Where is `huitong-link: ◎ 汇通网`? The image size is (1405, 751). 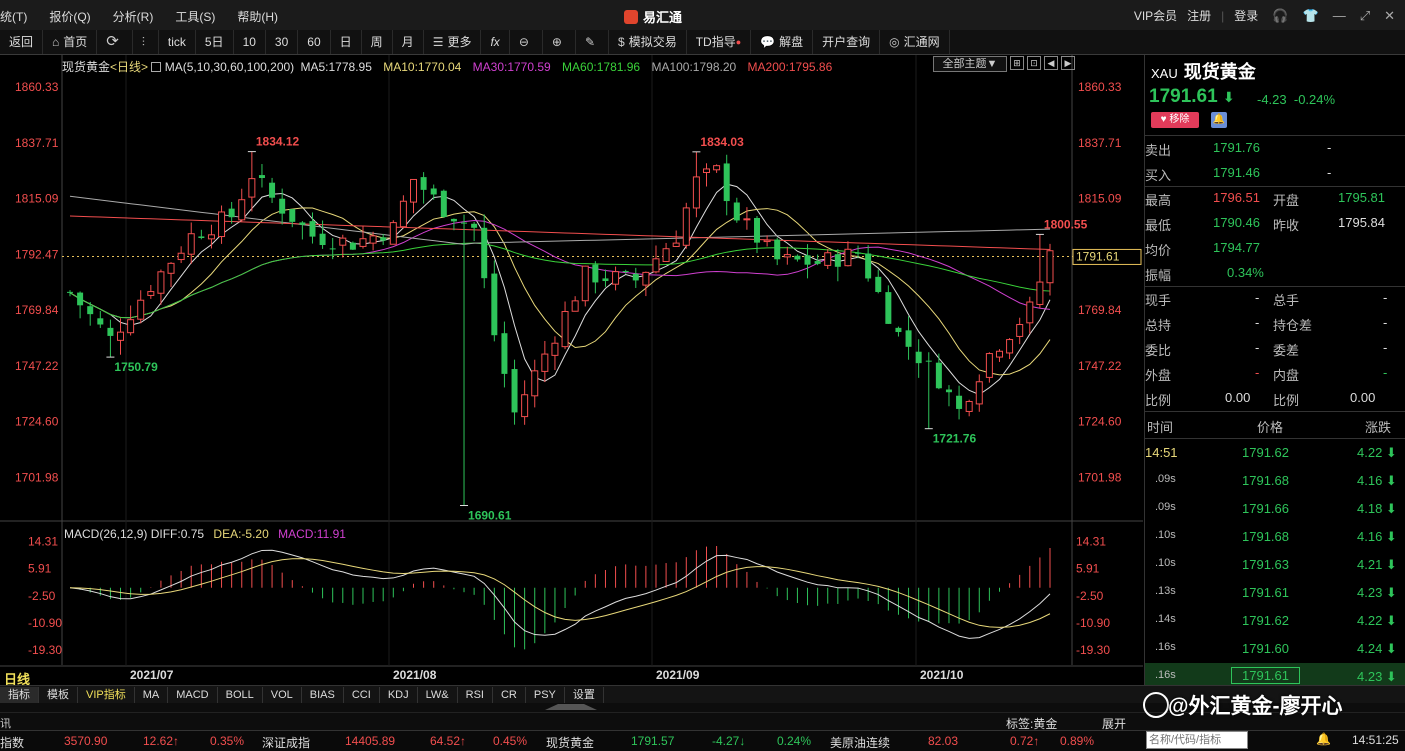 huitong-link: ◎ 汇通网 is located at coordinates (915, 42).